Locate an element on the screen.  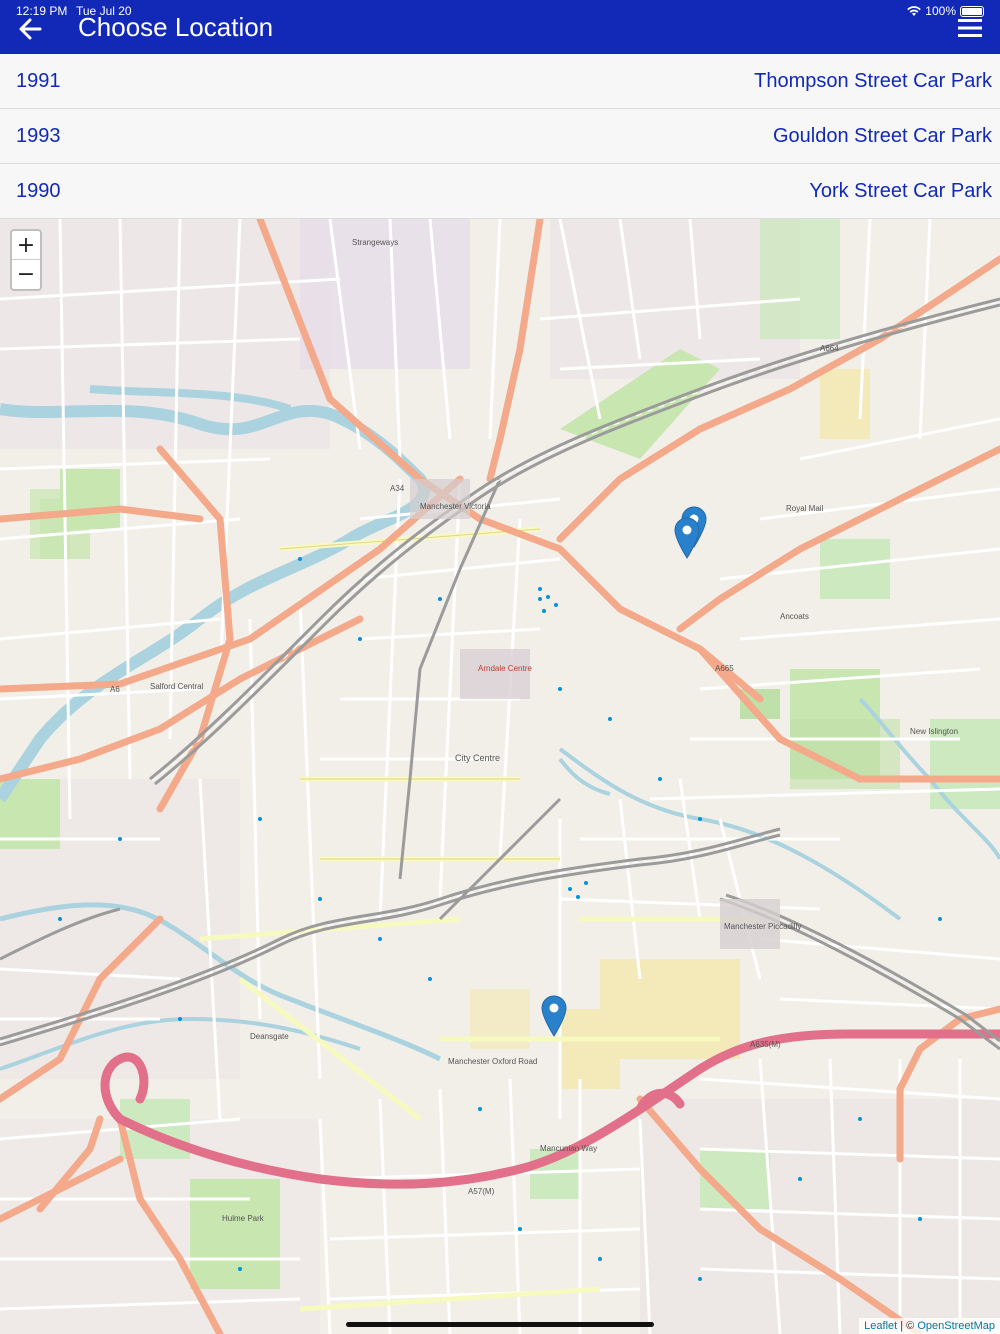
location-code: 1991 is located at coordinates (38, 80).